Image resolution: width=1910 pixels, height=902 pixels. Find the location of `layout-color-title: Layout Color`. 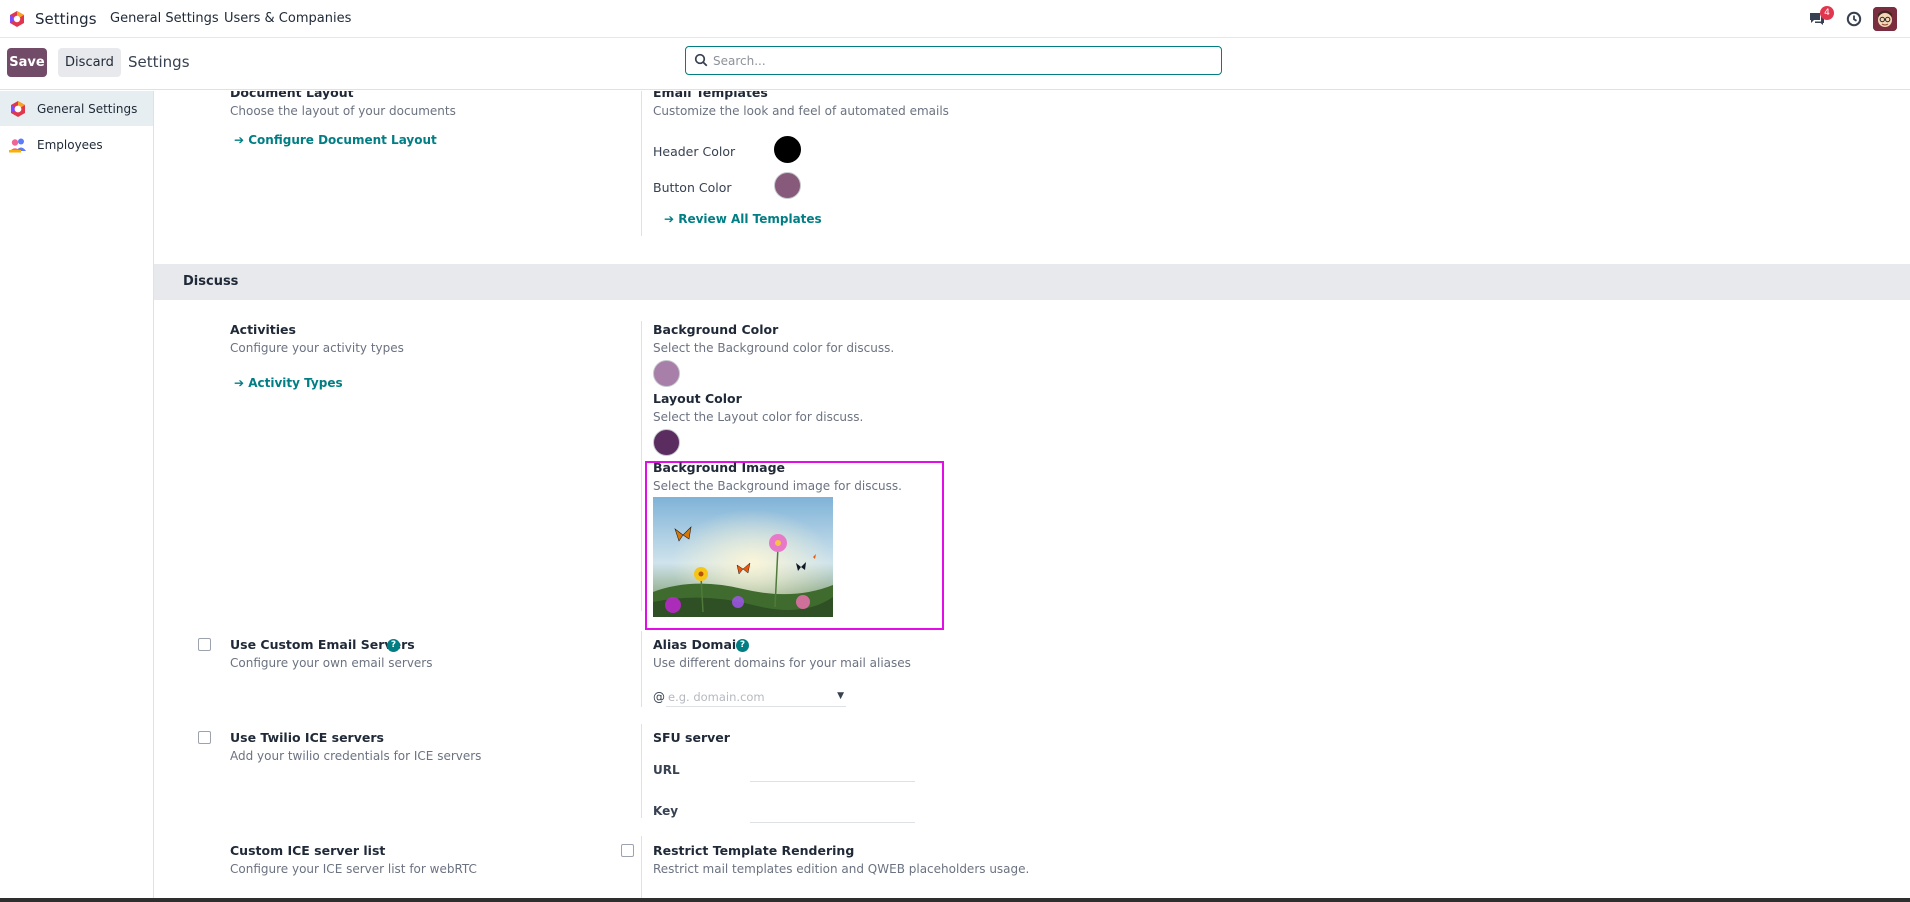

layout-color-title: Layout Color is located at coordinates (697, 398).